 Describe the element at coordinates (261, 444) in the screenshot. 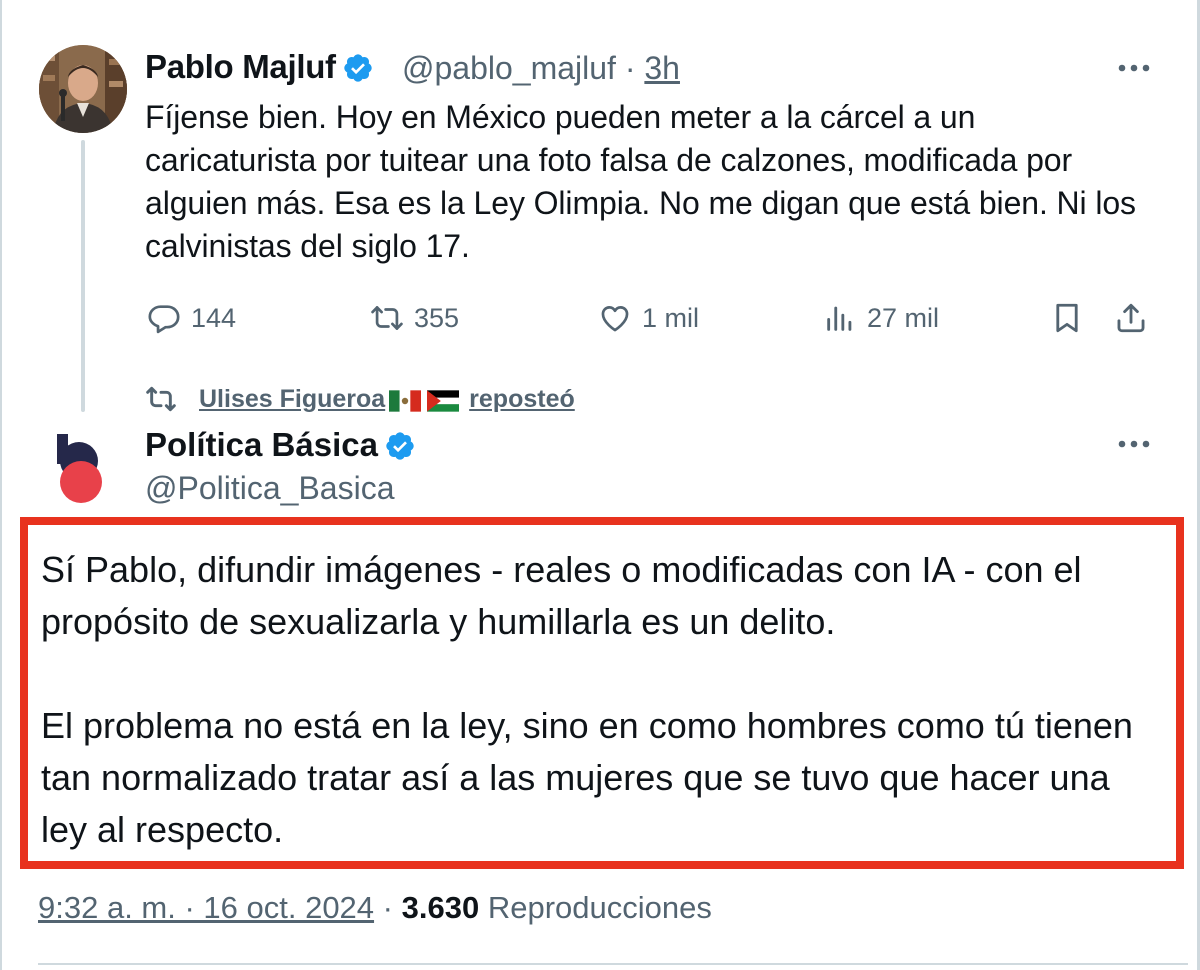

I see `display-name-text: Política Básica` at that location.